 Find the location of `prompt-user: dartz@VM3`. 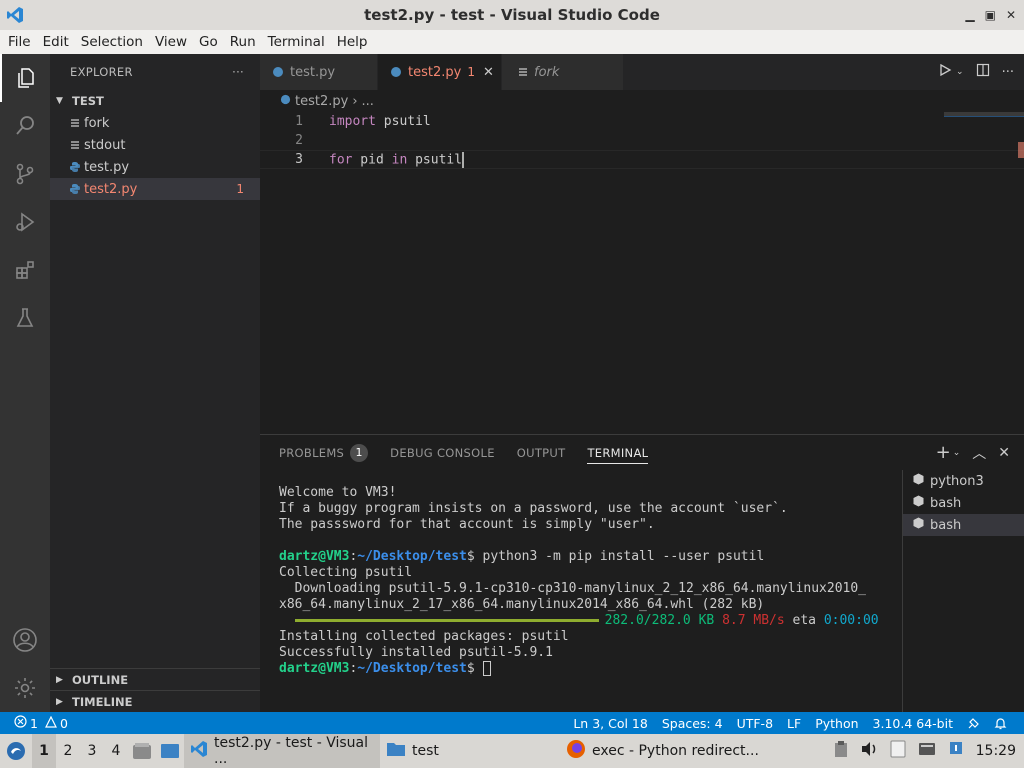

prompt-user: dartz@VM3 is located at coordinates (314, 668).